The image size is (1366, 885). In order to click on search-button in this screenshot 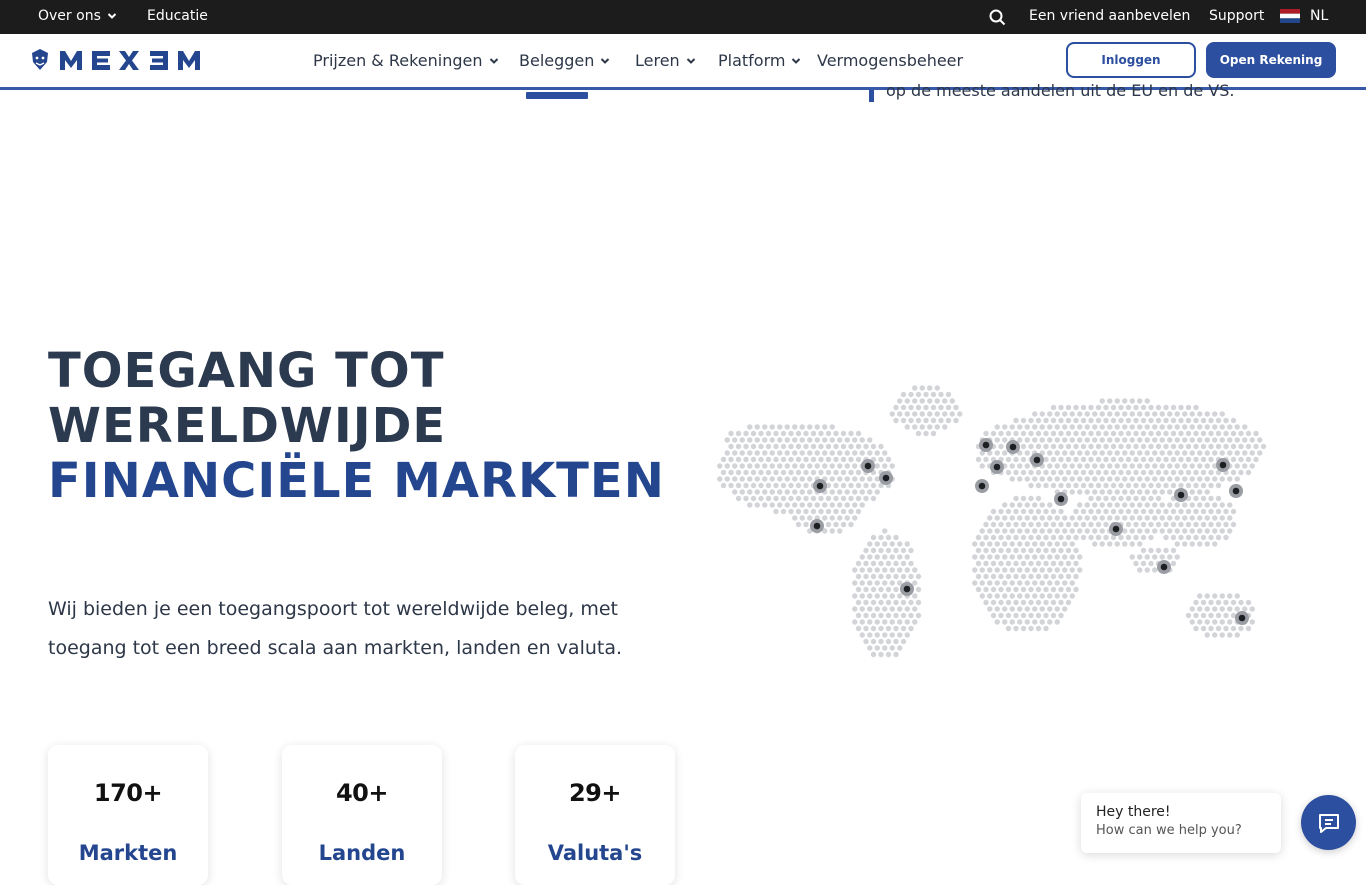, I will do `click(997, 17)`.